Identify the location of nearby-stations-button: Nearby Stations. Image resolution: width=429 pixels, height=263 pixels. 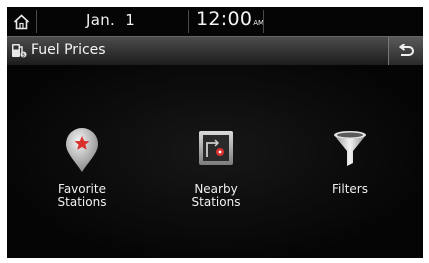
(216, 177).